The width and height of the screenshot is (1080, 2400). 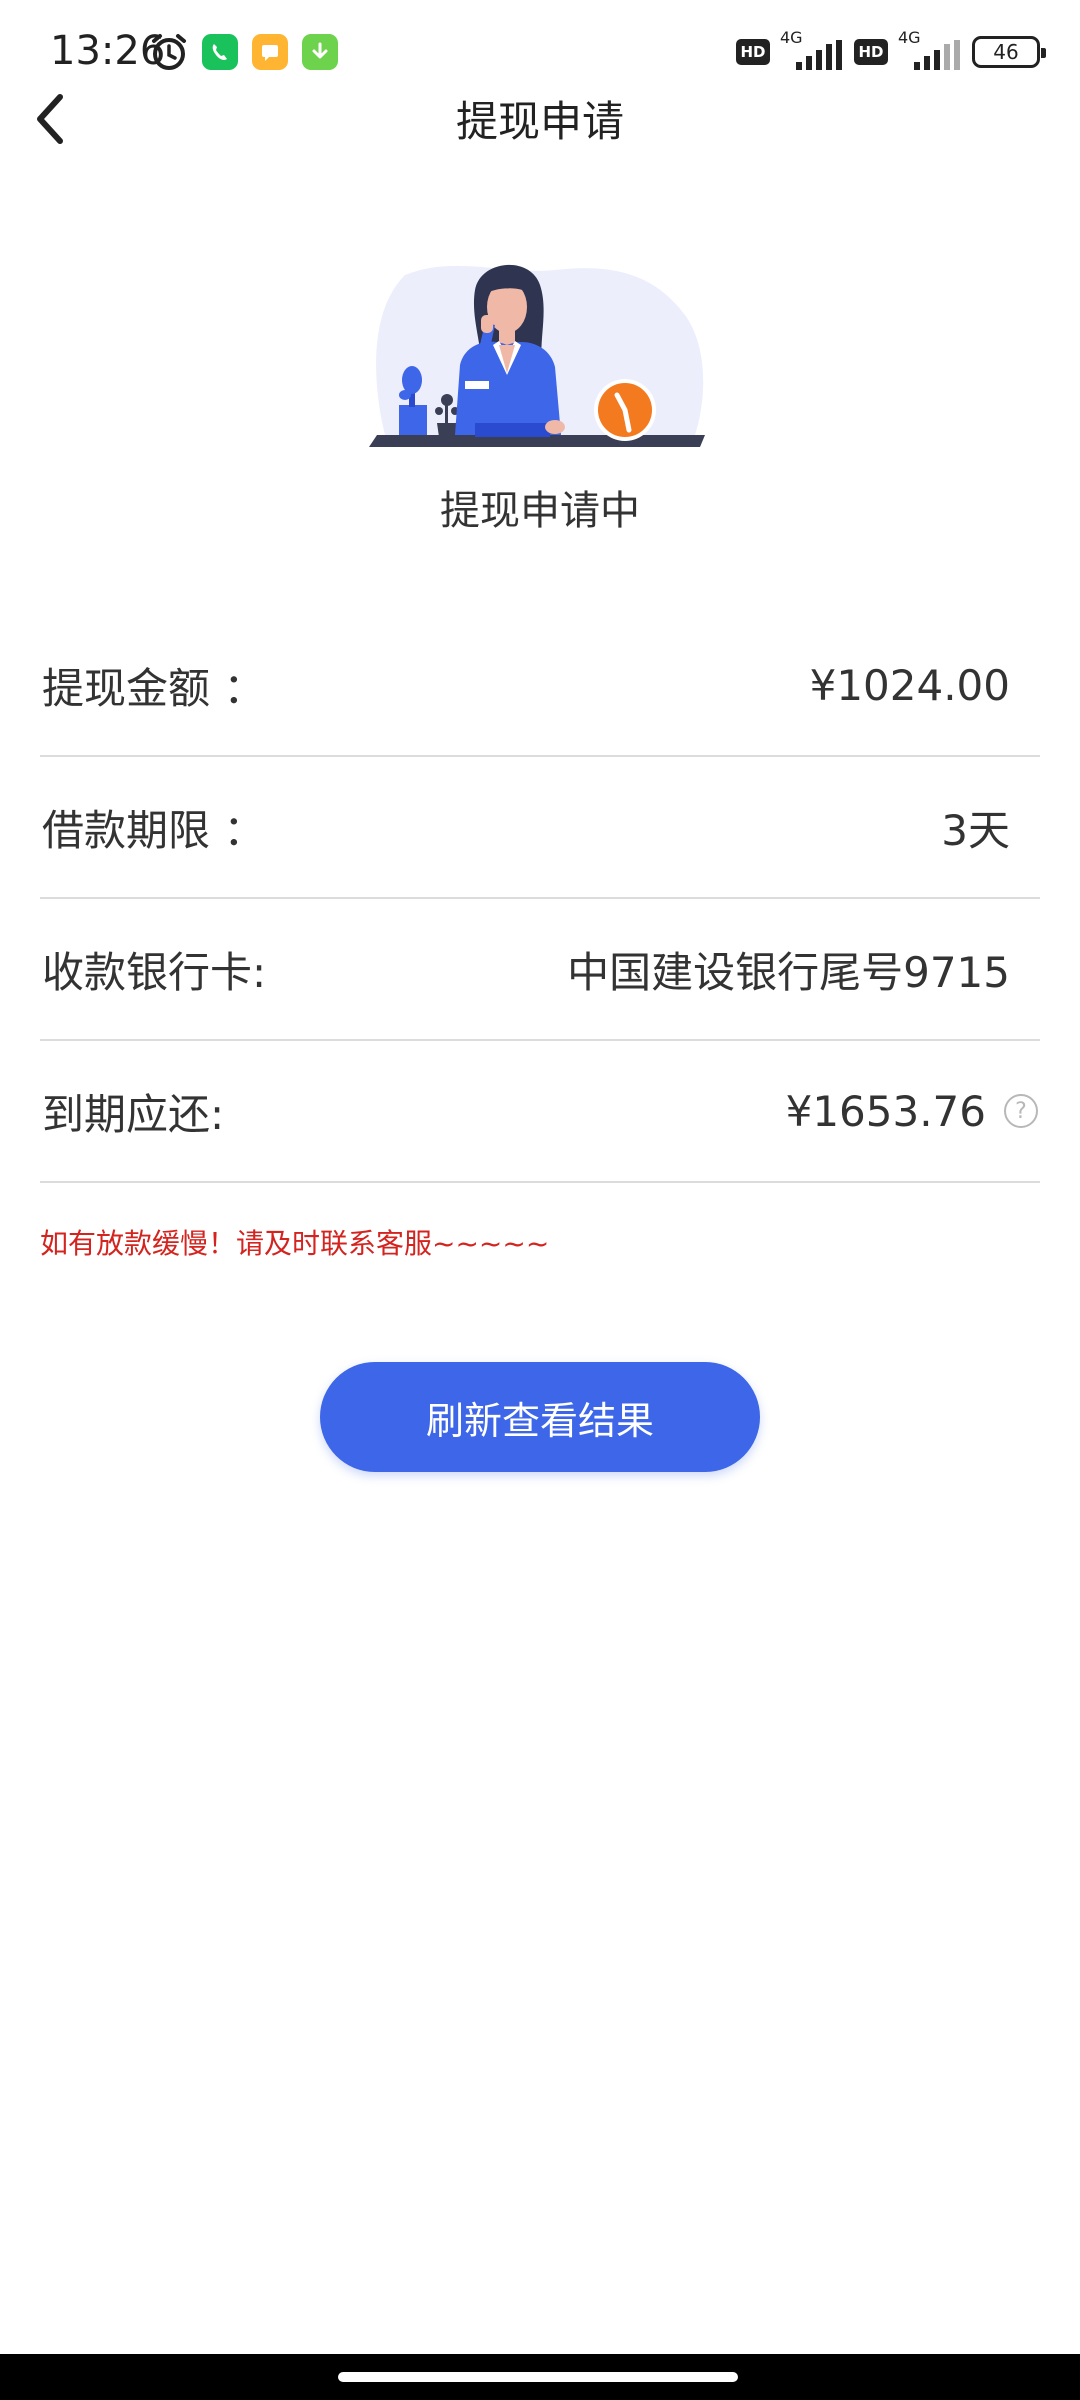 I want to click on gesture-bar, so click(x=540, y=2377).